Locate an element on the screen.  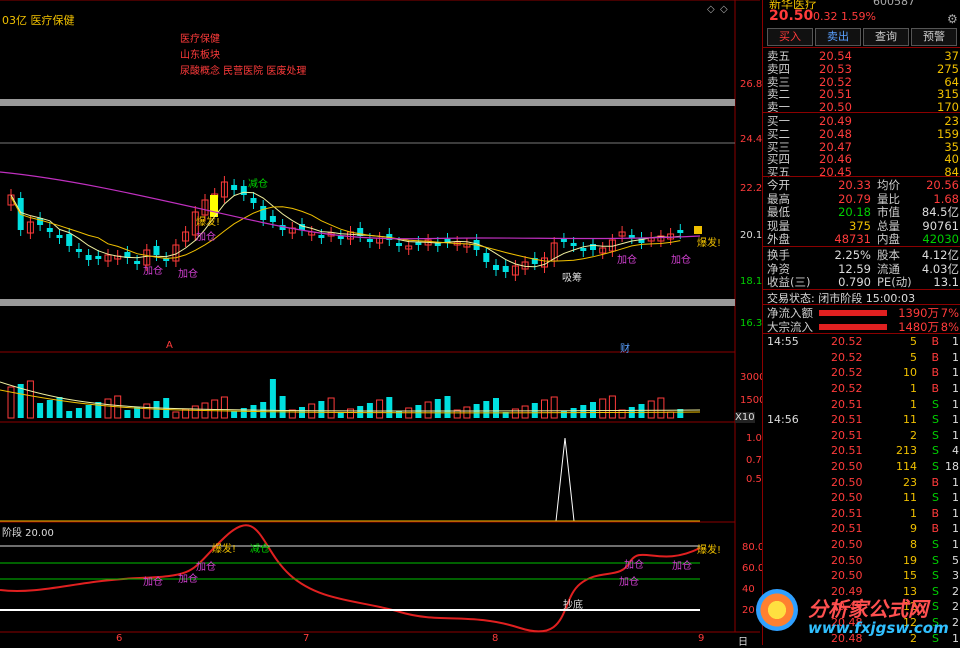
tick-row: 14:55 20.52 5 B 1 is located at coordinates (863, 342).